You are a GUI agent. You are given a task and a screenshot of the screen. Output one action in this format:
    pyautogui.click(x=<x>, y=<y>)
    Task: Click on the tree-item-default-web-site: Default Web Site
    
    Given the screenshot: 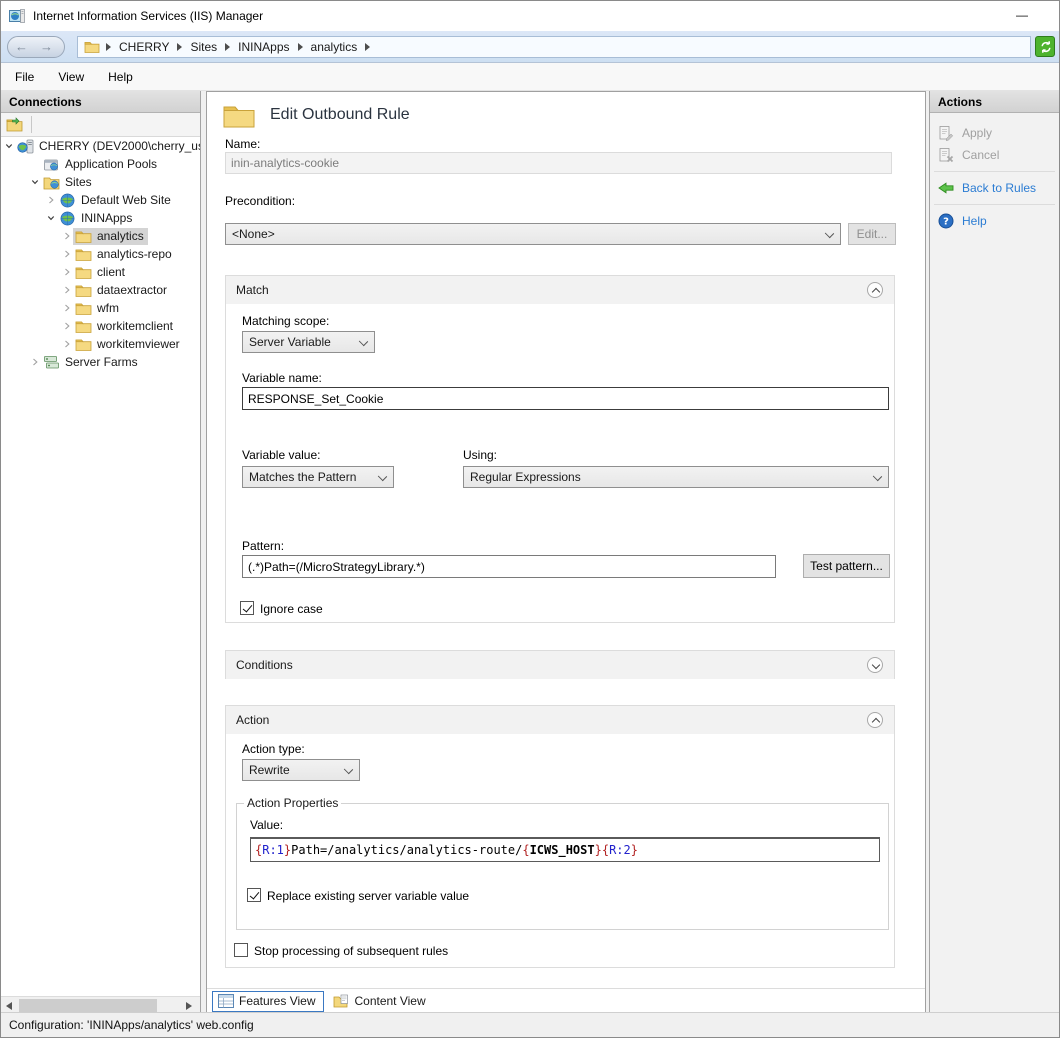 What is the action you would take?
    pyautogui.click(x=100, y=200)
    